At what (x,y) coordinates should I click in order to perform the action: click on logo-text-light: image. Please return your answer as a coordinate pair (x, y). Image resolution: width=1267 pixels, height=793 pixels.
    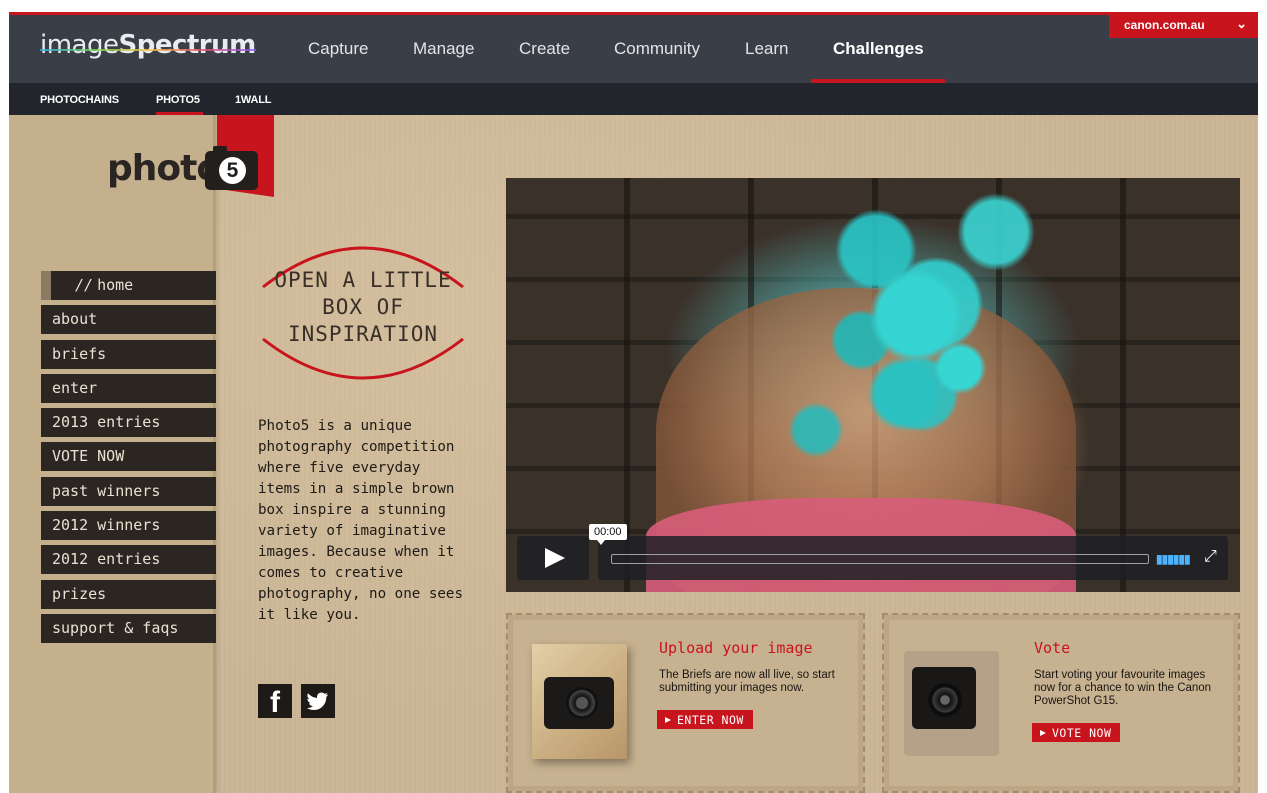
    Looking at the image, I should click on (79, 45).